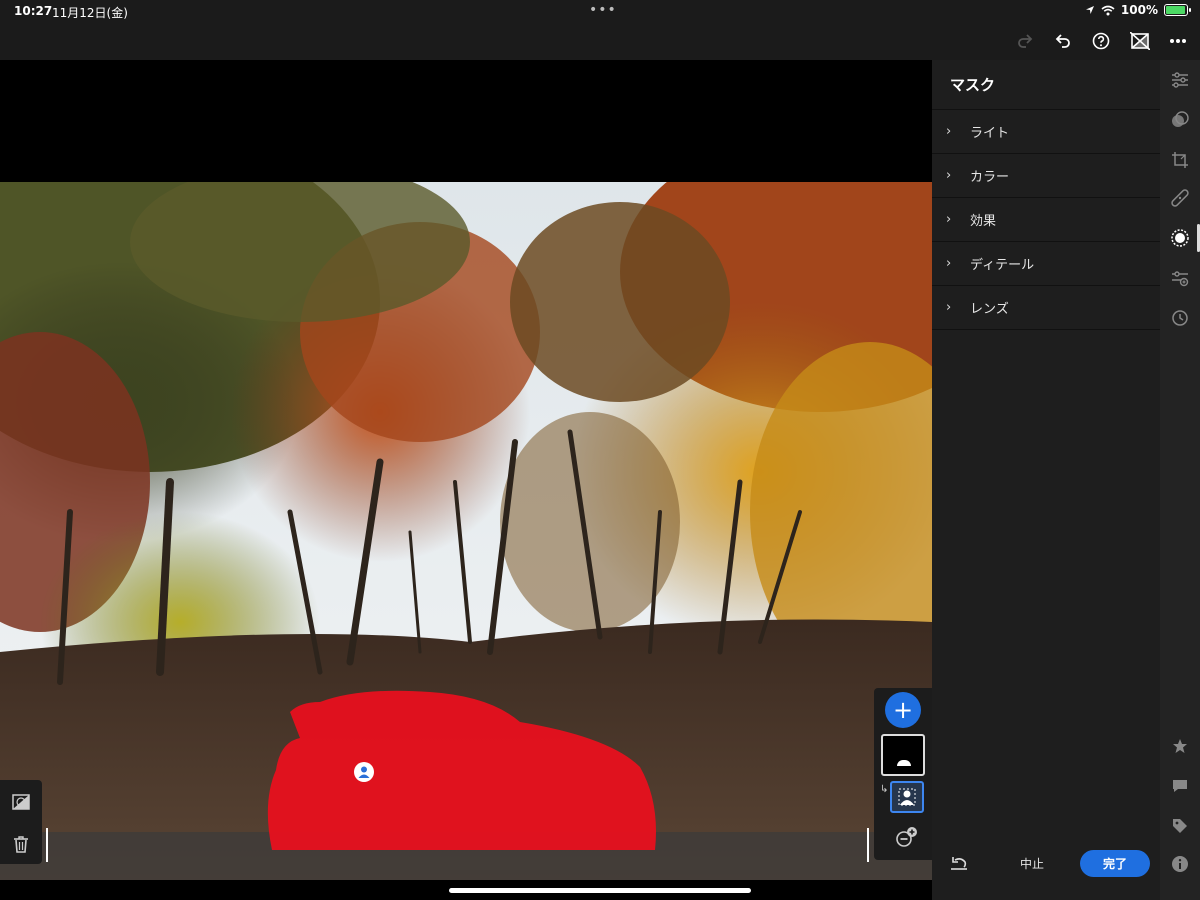 The width and height of the screenshot is (1200, 900). What do you see at coordinates (1046, 85) in the screenshot?
I see `panel-title: マスク` at bounding box center [1046, 85].